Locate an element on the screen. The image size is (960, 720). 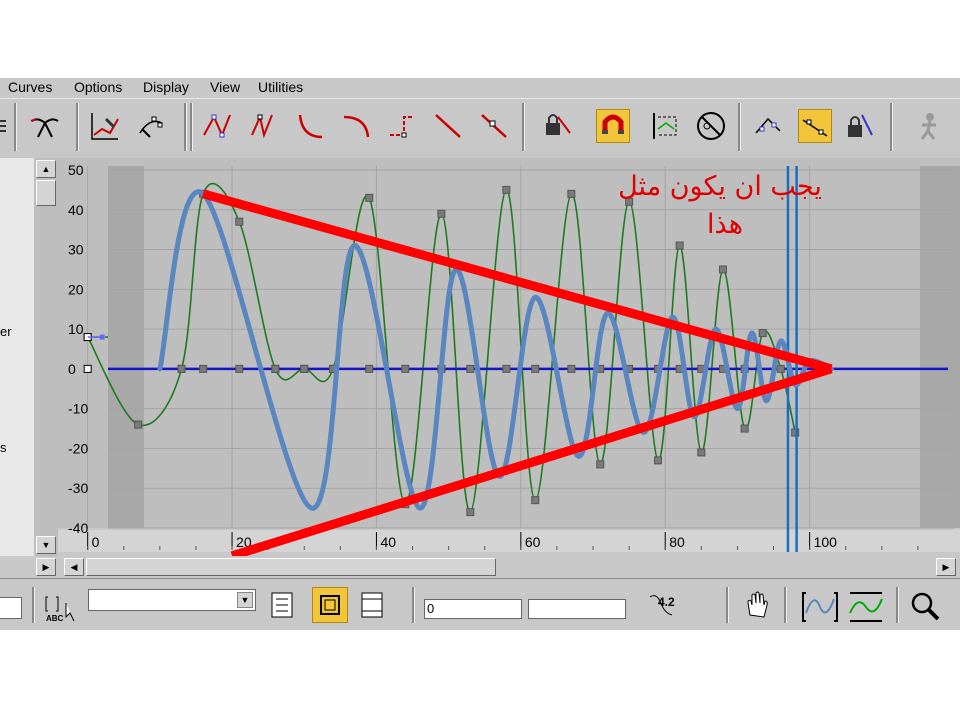
step-tangent-icon is located at coordinates (403, 126).